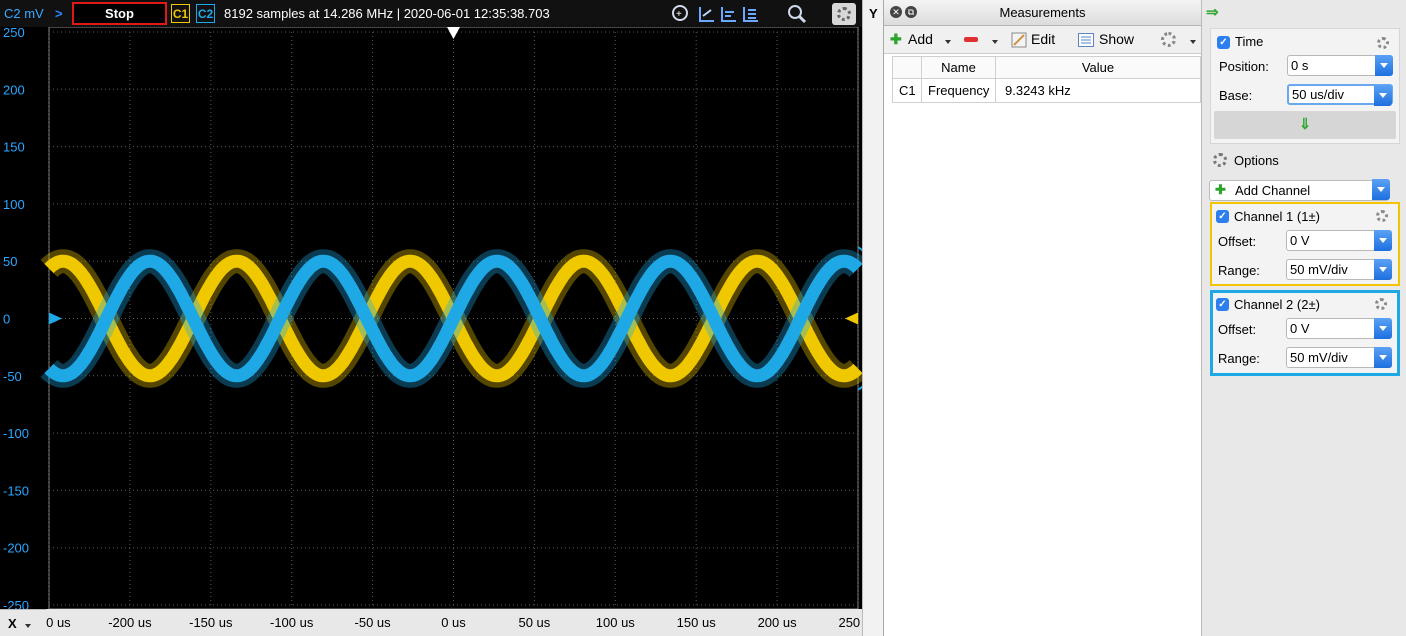 The height and width of the screenshot is (636, 1406). I want to click on add-measurement-button: Add, so click(920, 39).